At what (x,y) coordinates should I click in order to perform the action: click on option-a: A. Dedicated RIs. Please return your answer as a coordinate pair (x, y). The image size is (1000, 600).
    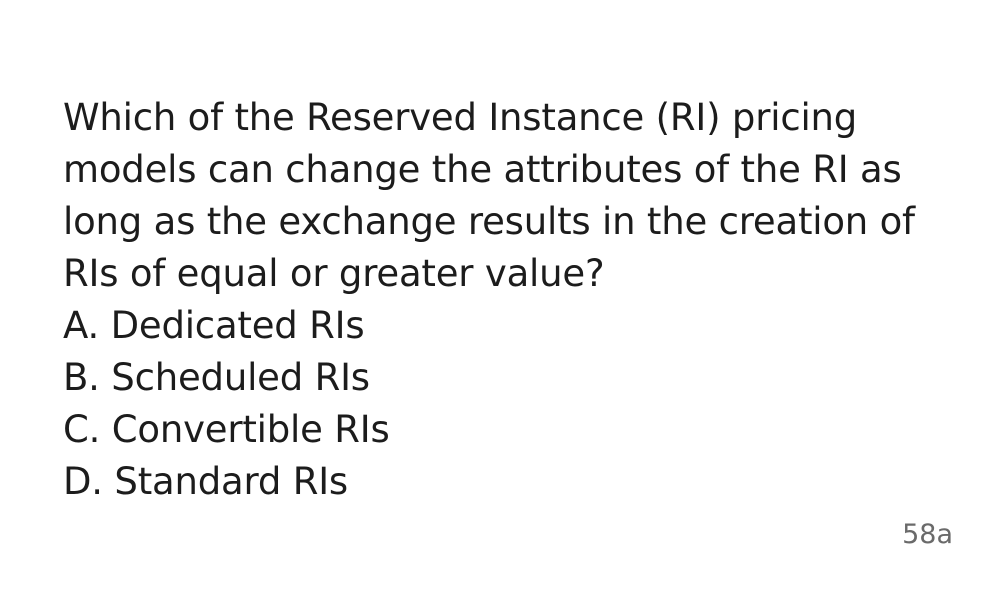
    Looking at the image, I should click on (214, 325).